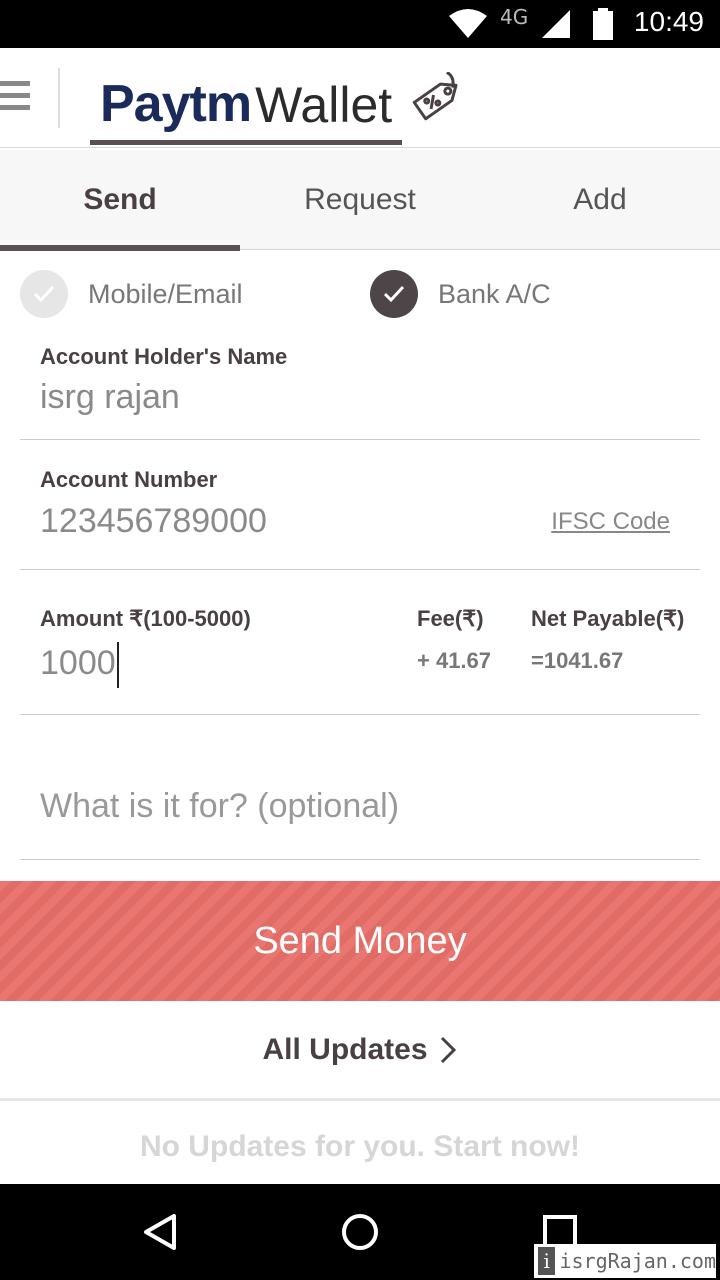  I want to click on signal-icon, so click(556, 24).